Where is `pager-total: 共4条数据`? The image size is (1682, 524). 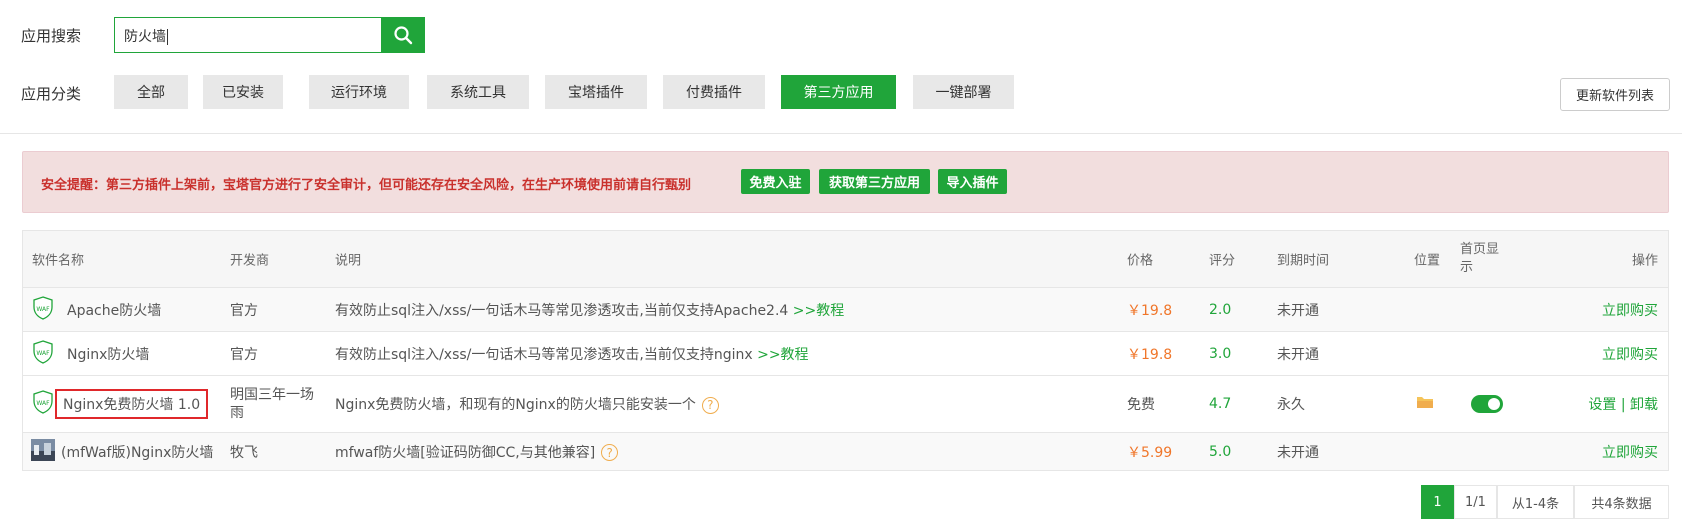
pager-total: 共4条数据 is located at coordinates (1621, 502).